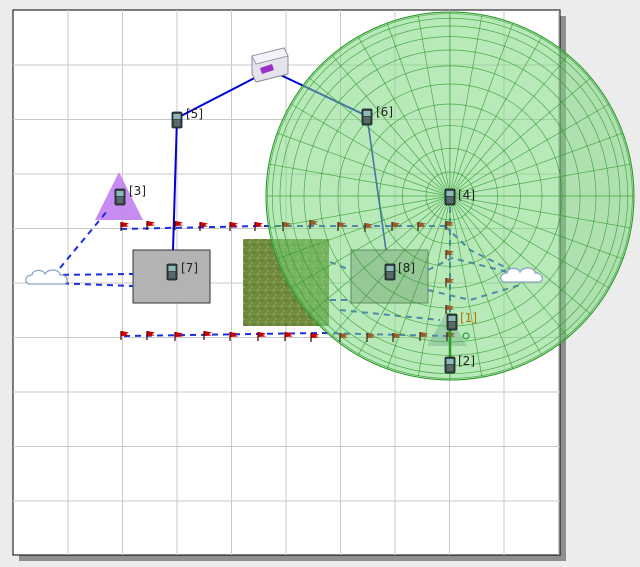  What do you see at coordinates (137, 191) in the screenshot?
I see `node-3-label: [3]` at bounding box center [137, 191].